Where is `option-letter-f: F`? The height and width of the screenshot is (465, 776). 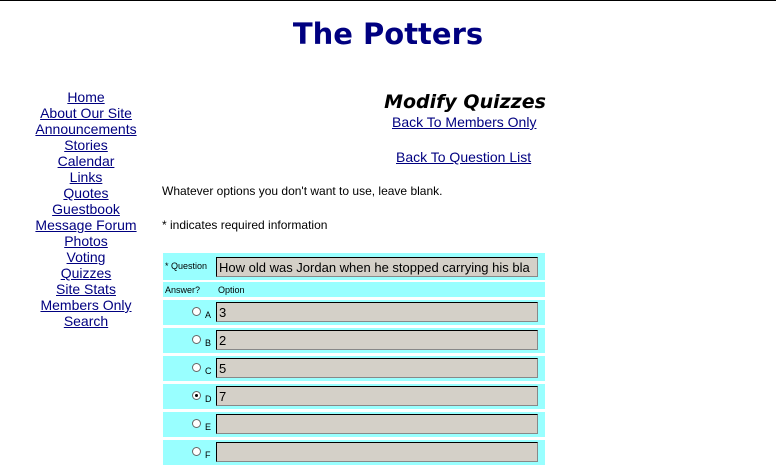
option-letter-f: F is located at coordinates (208, 455).